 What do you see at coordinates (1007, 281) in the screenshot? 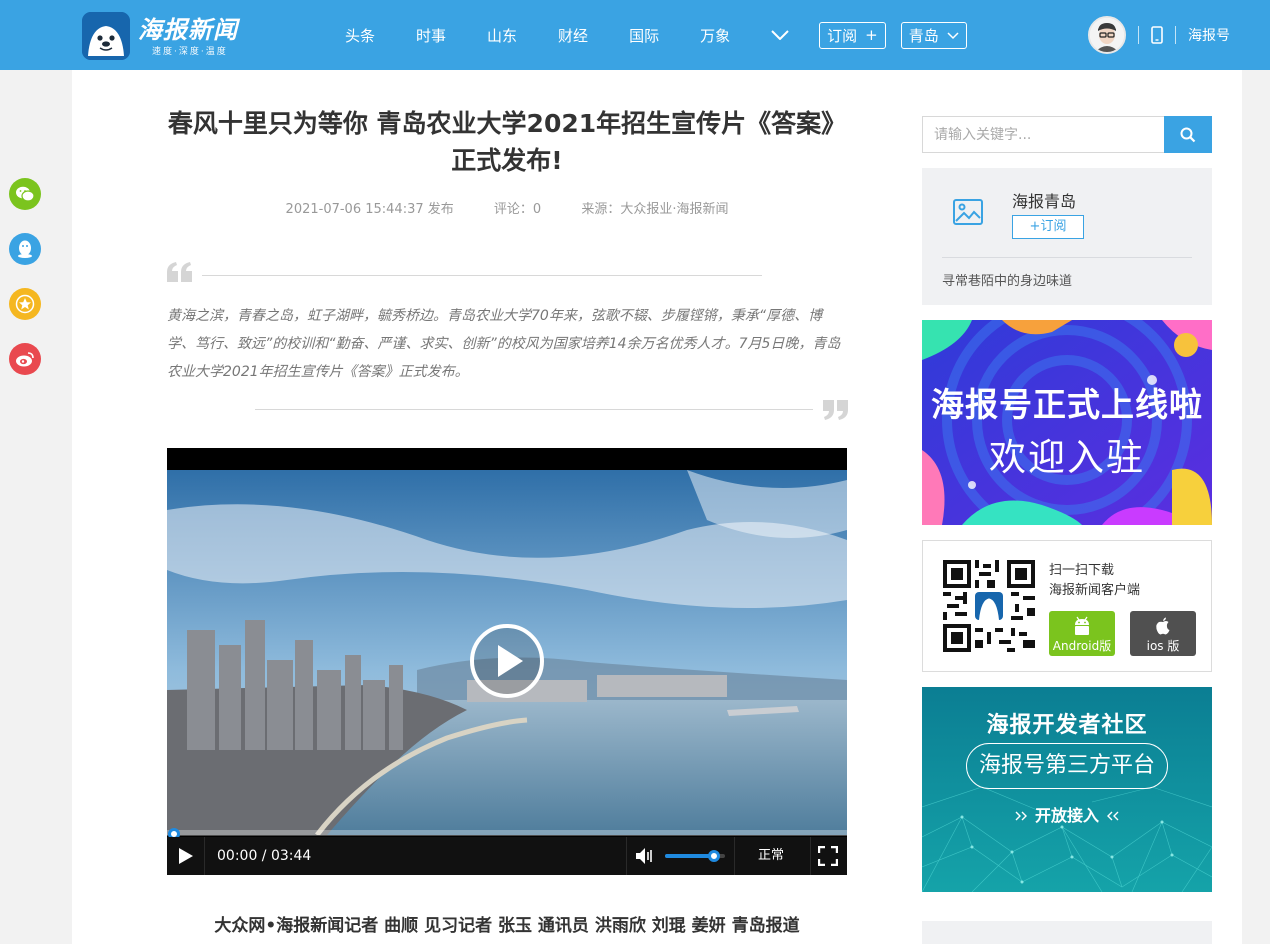
I see `account-description: 寻常巷陌中的身边味道` at bounding box center [1007, 281].